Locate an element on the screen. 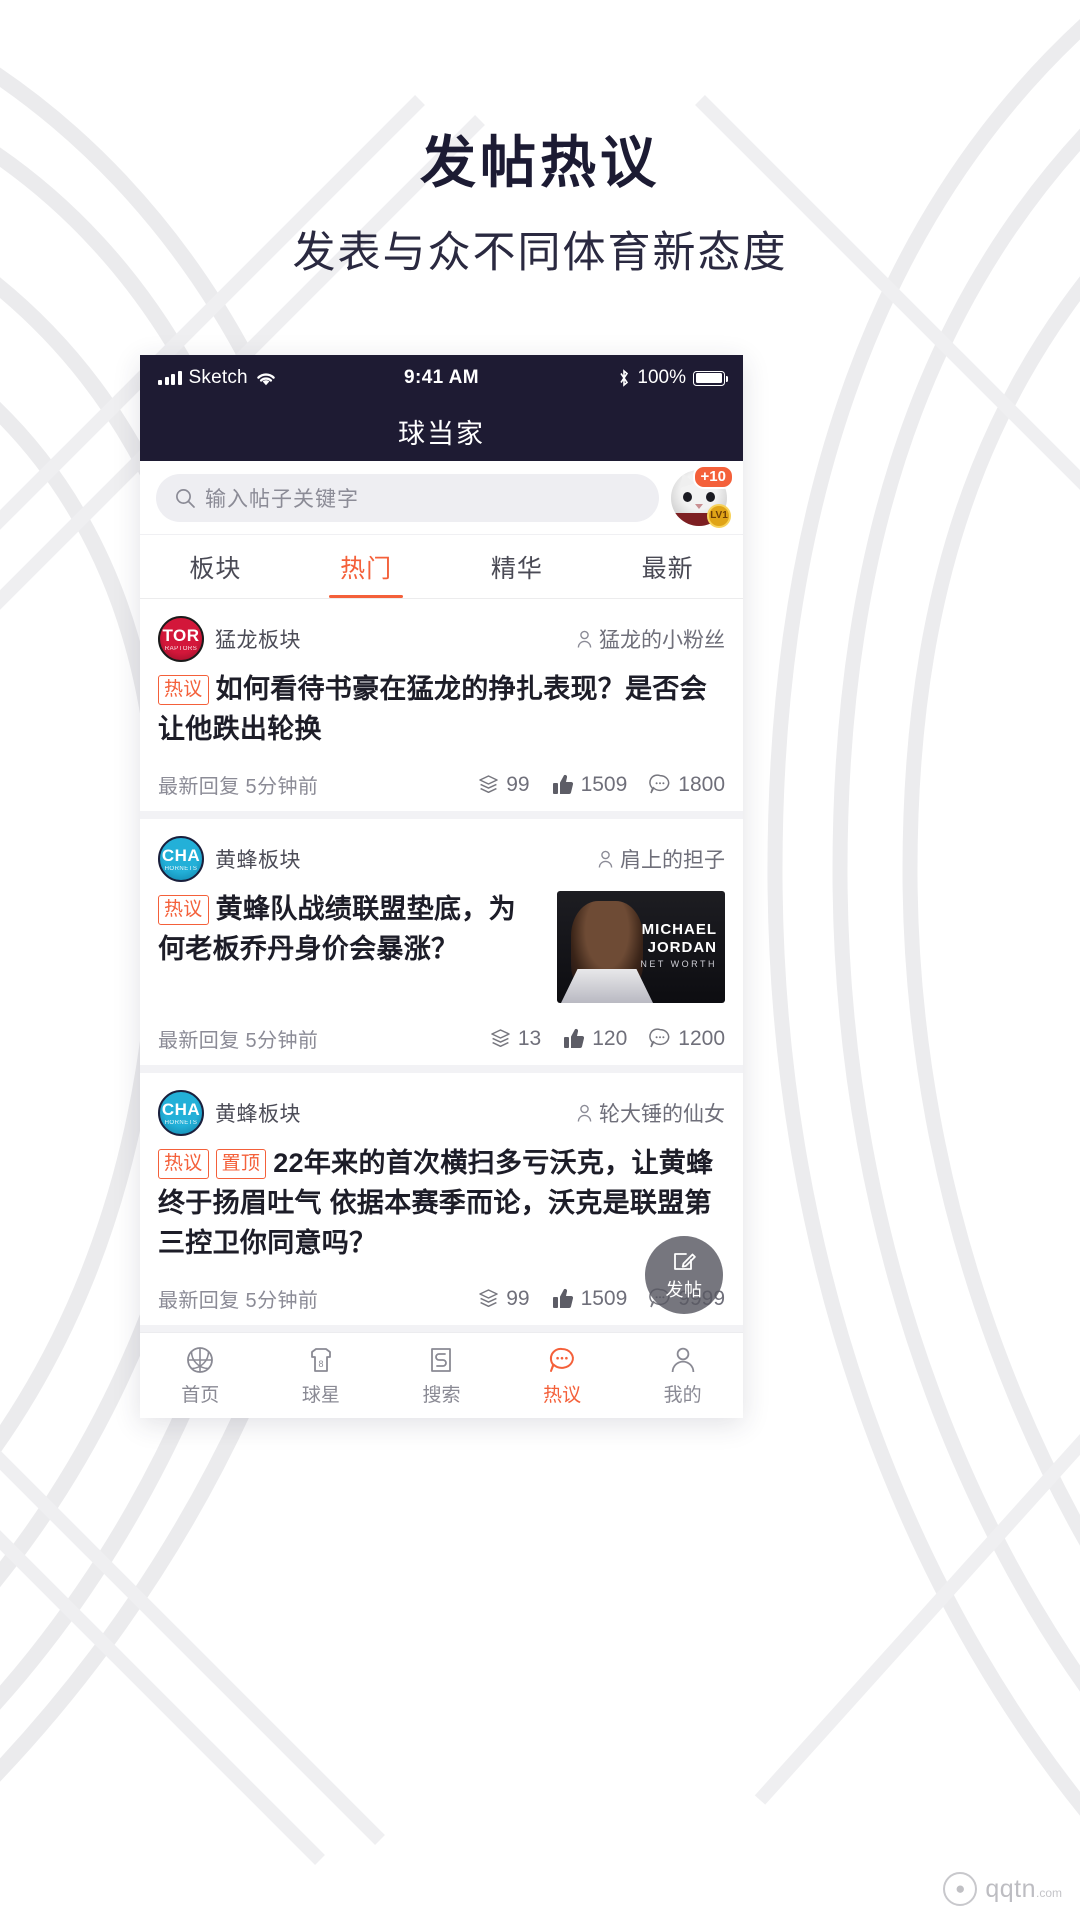 Image resolution: width=1080 pixels, height=1920 pixels. team-logo-sub: RAPTORS is located at coordinates (181, 648).